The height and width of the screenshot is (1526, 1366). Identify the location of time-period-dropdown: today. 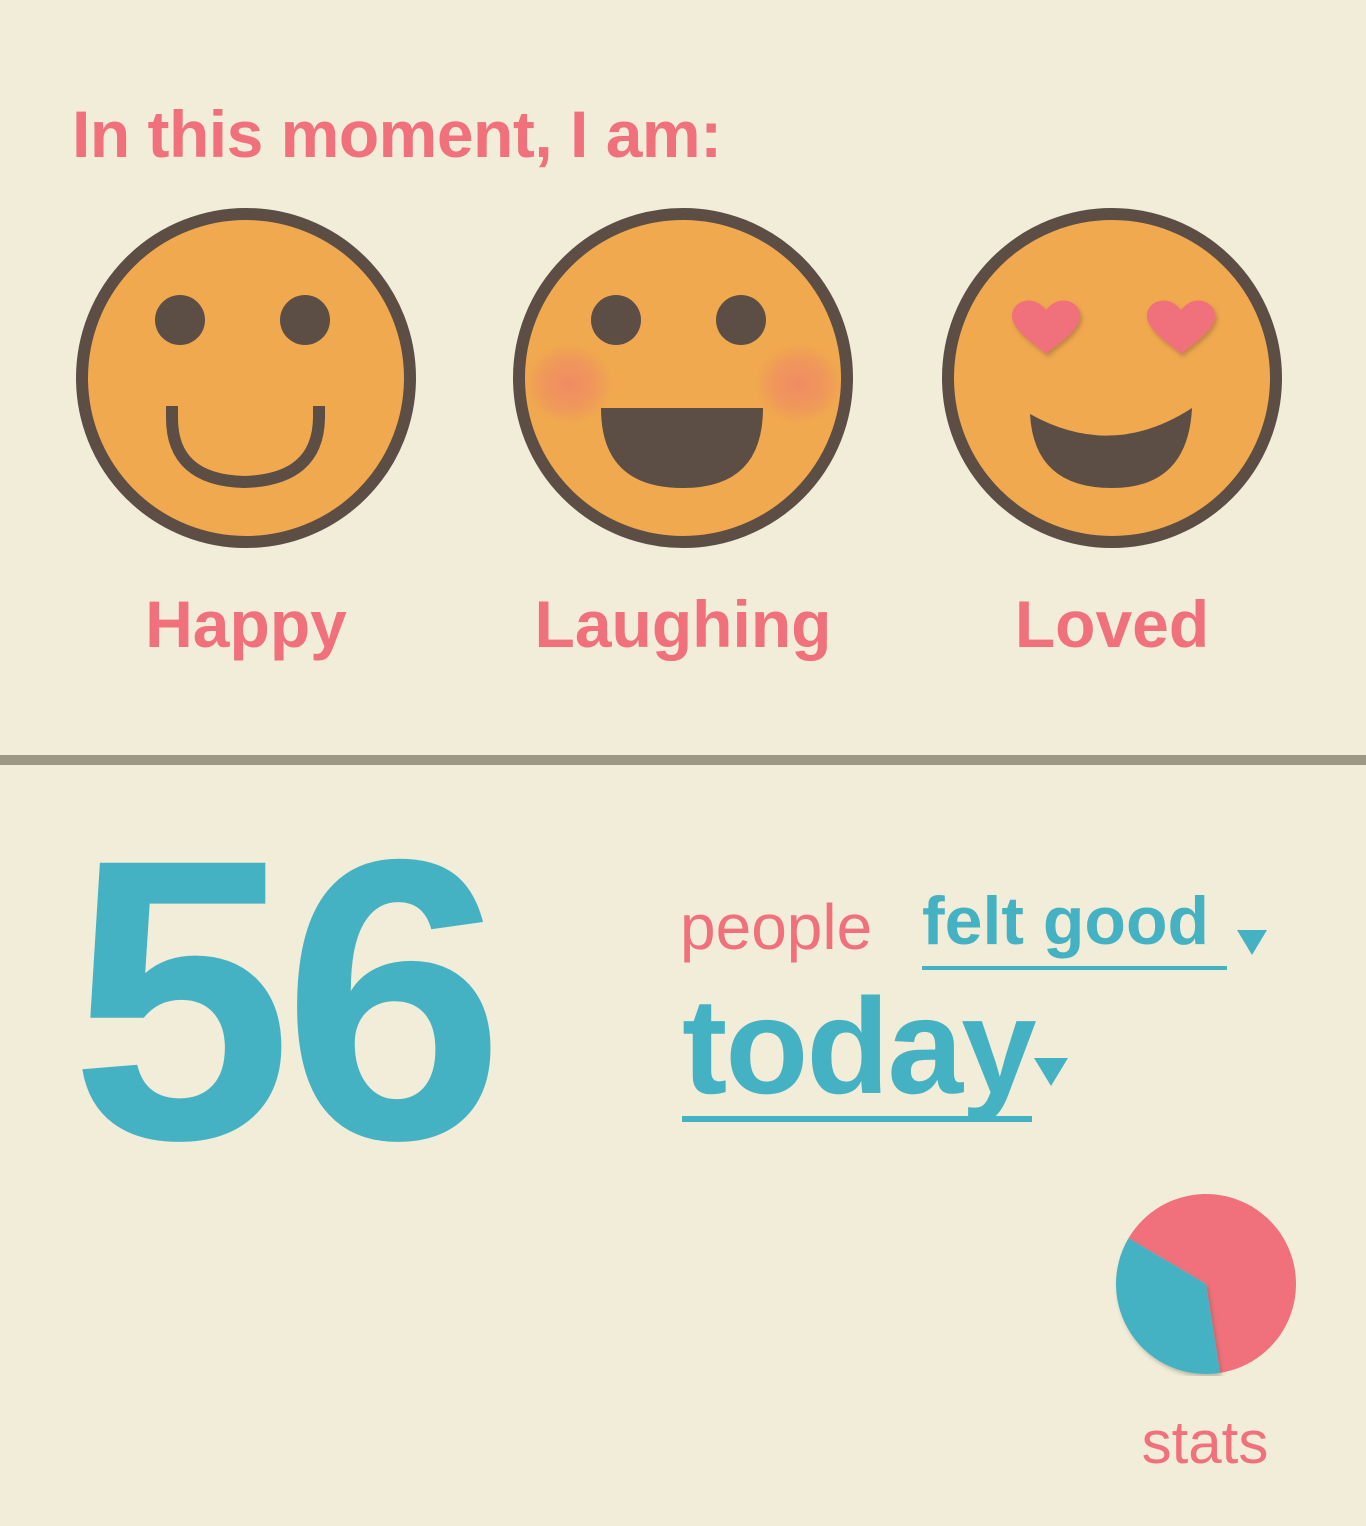
(882, 1048).